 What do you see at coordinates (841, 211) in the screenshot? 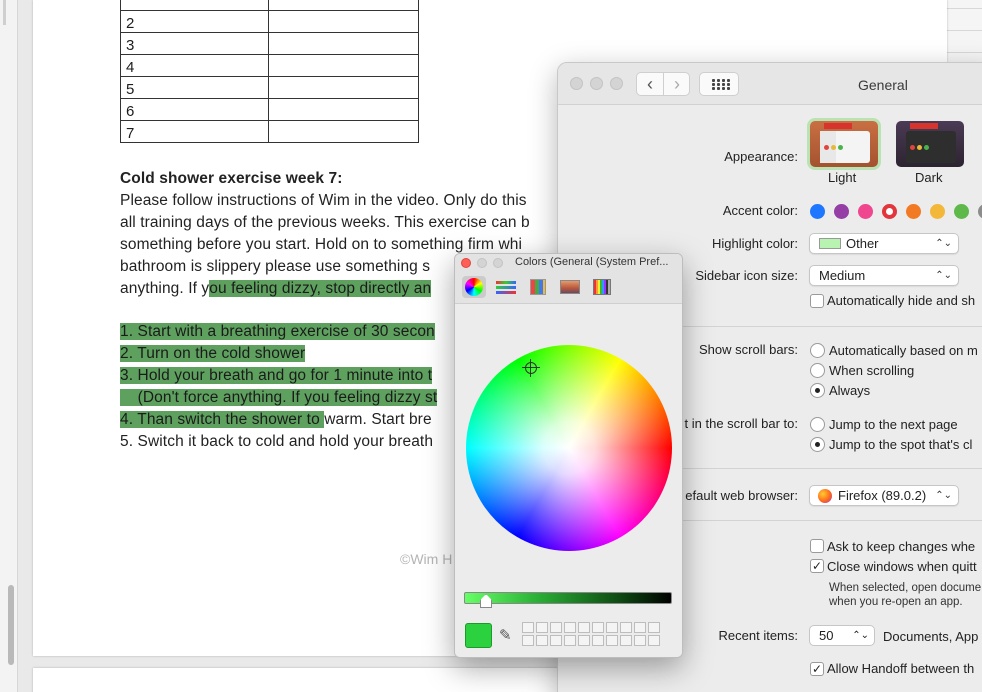
I see `accent-purple` at bounding box center [841, 211].